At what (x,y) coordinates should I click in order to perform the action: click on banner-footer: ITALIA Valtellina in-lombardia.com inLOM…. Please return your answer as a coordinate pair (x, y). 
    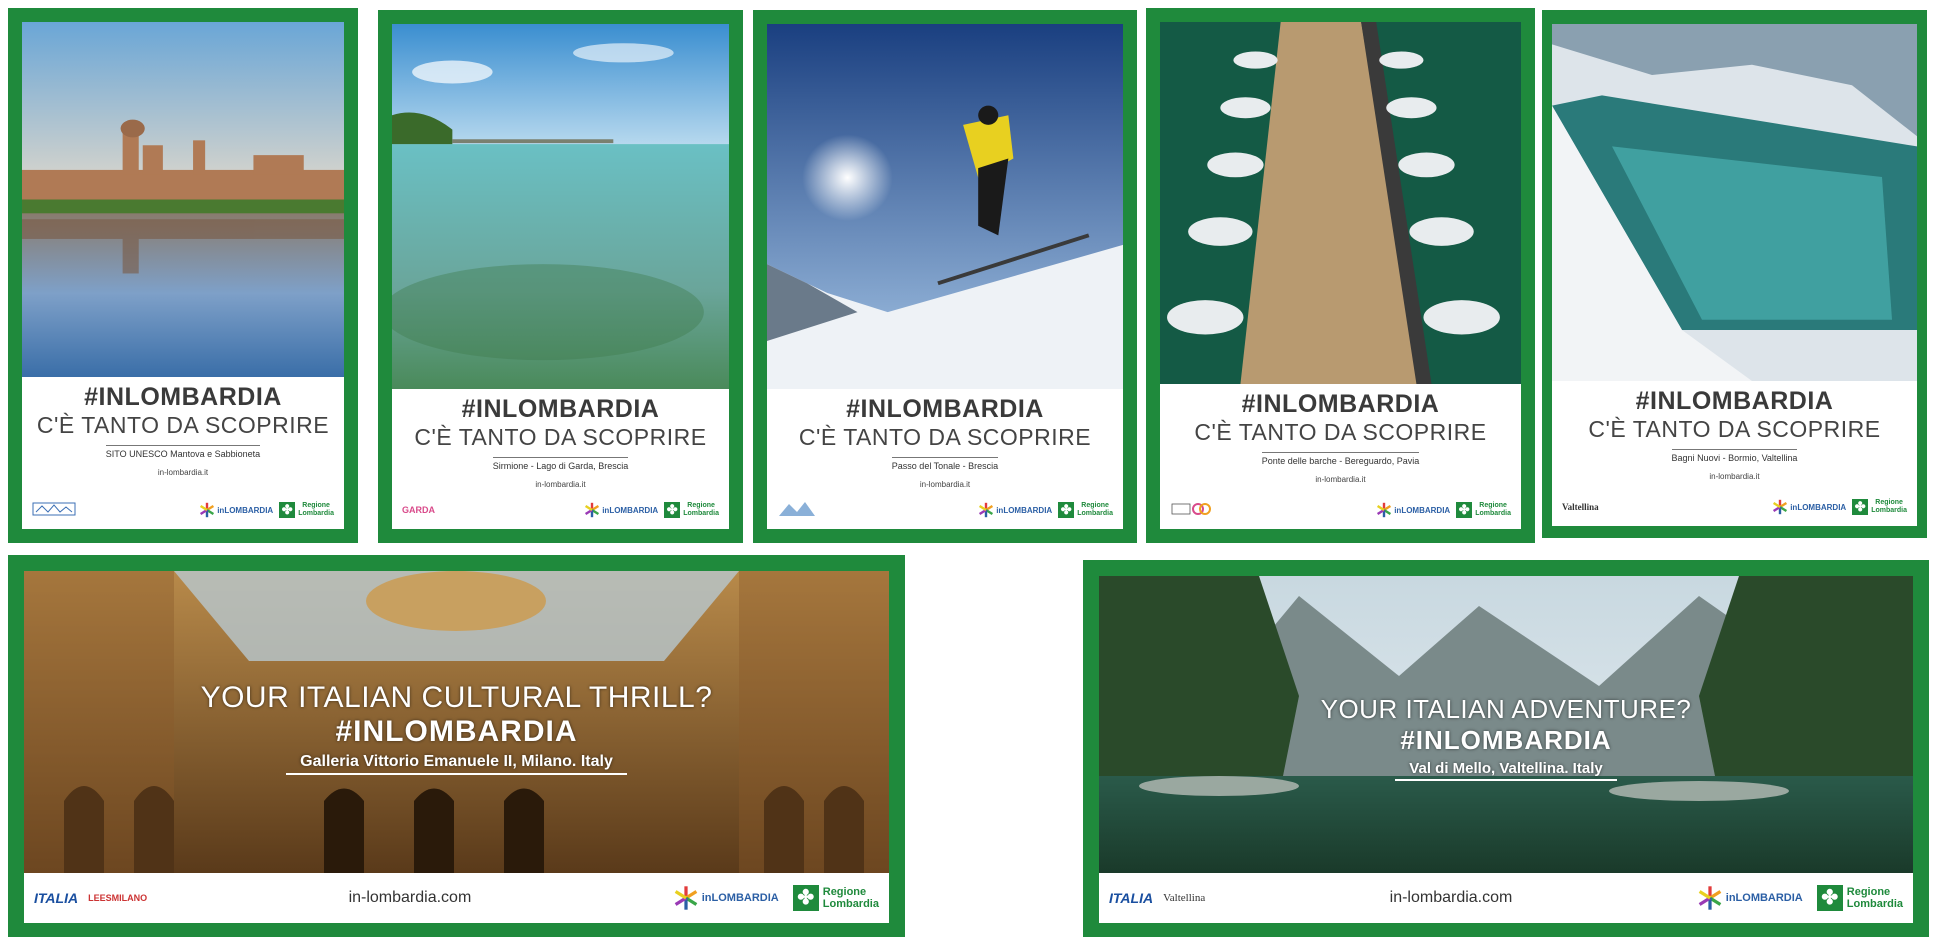
    Looking at the image, I should click on (1506, 898).